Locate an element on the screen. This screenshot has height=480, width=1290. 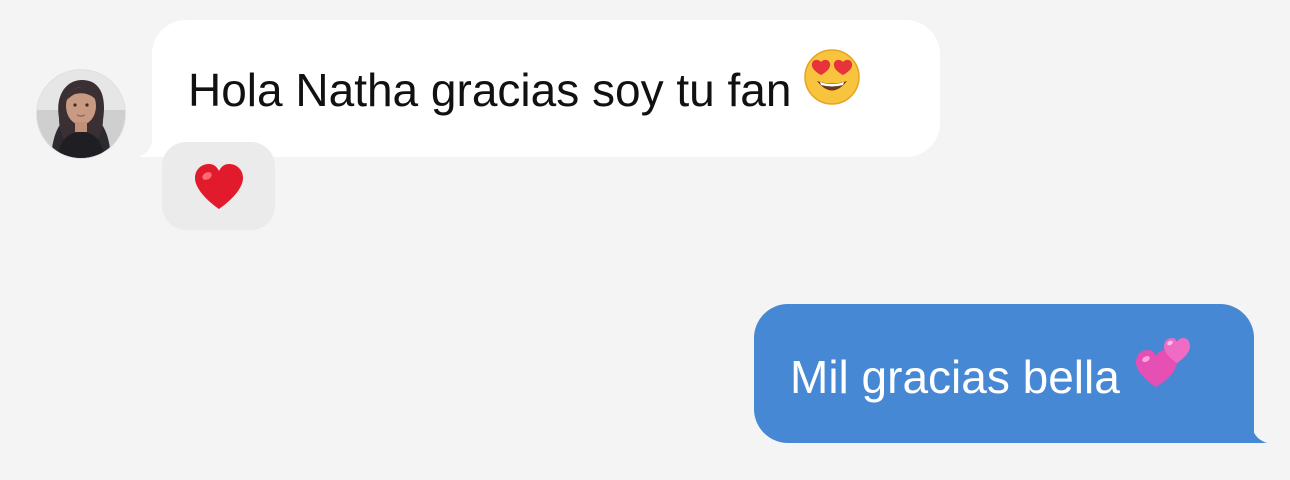
avatar-photo-icon is located at coordinates (81, 114).